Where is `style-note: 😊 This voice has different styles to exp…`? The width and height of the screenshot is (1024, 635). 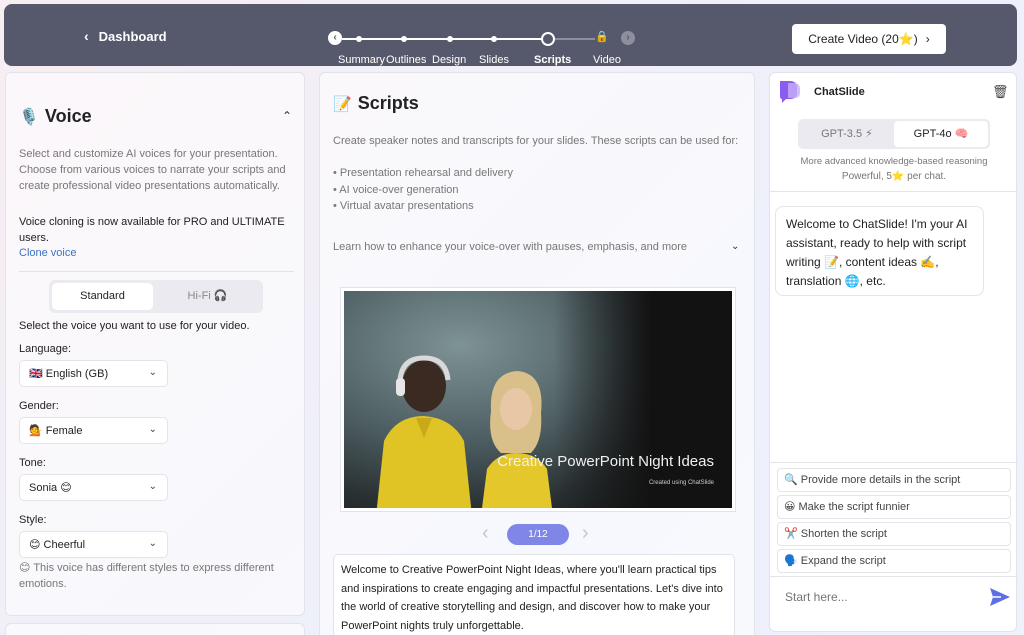
style-note: 😊 This voice has different styles to exp… is located at coordinates (146, 576).